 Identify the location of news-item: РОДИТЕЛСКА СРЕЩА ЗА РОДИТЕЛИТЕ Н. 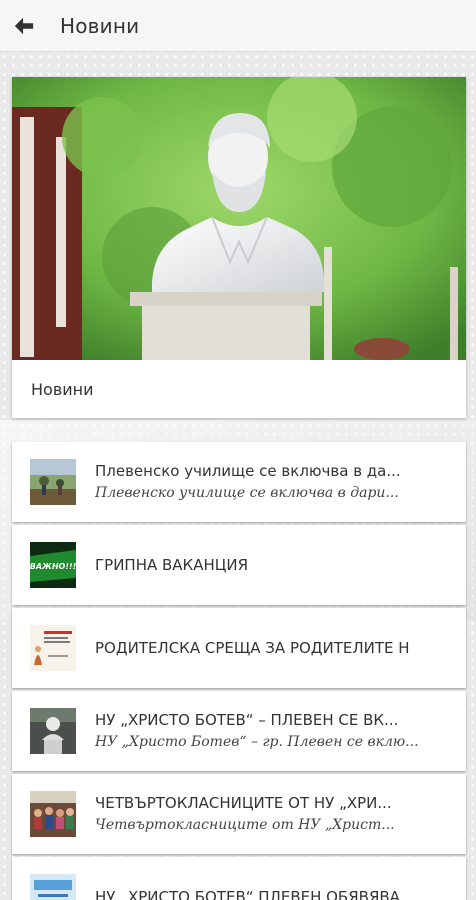
(239, 648).